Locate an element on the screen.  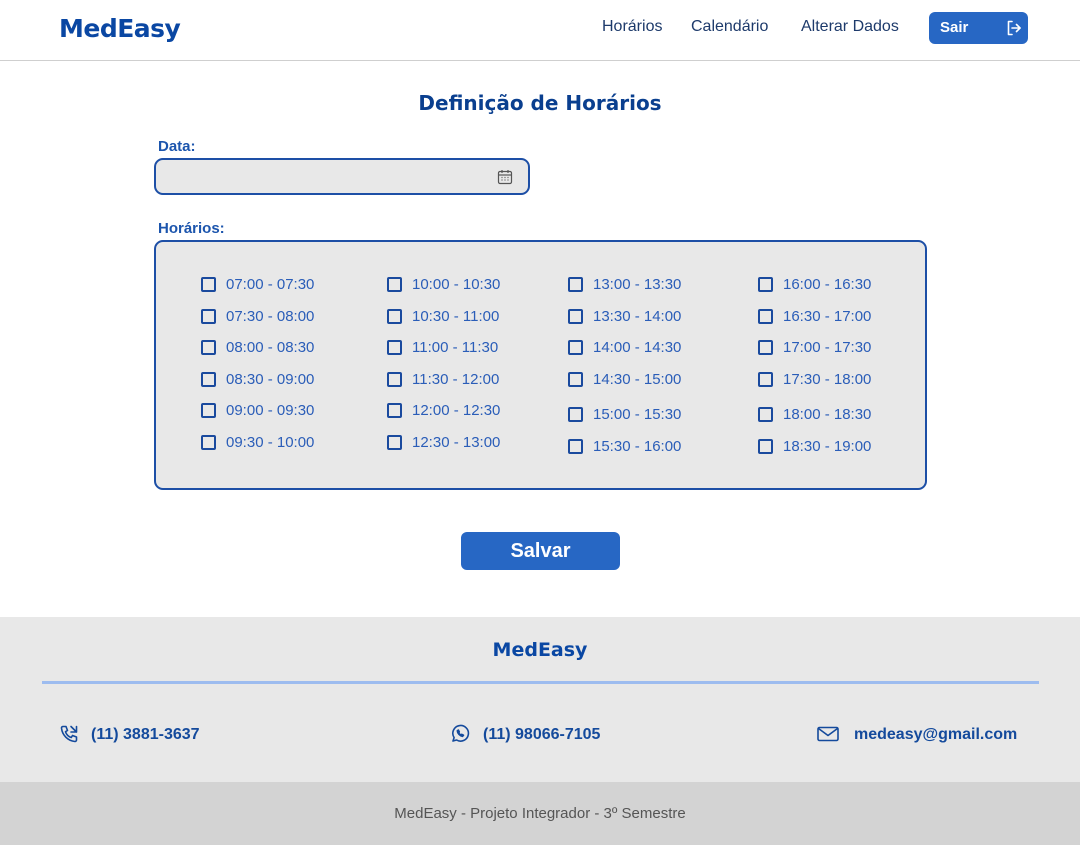
footer-logo: MedEasy is located at coordinates (540, 650).